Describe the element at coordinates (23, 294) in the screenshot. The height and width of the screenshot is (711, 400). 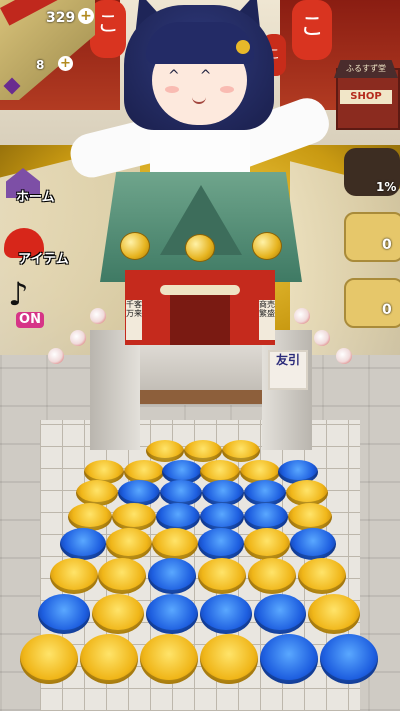
I see `music-note-icon: ♪` at that location.